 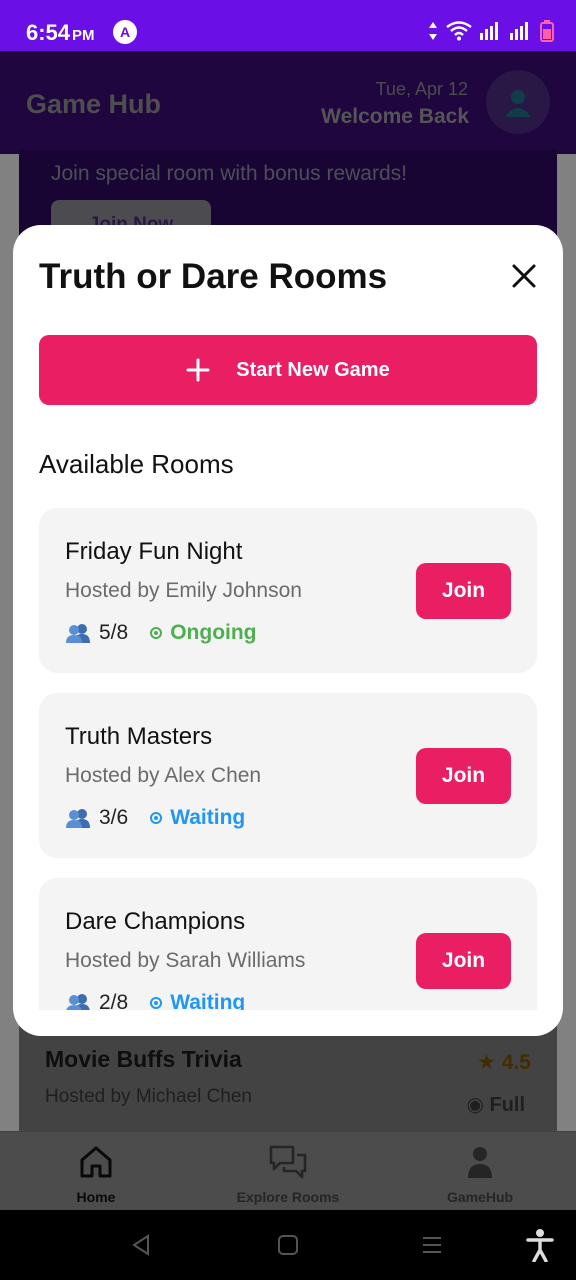 What do you see at coordinates (48, 32) in the screenshot?
I see `status-time-value: 6:54` at bounding box center [48, 32].